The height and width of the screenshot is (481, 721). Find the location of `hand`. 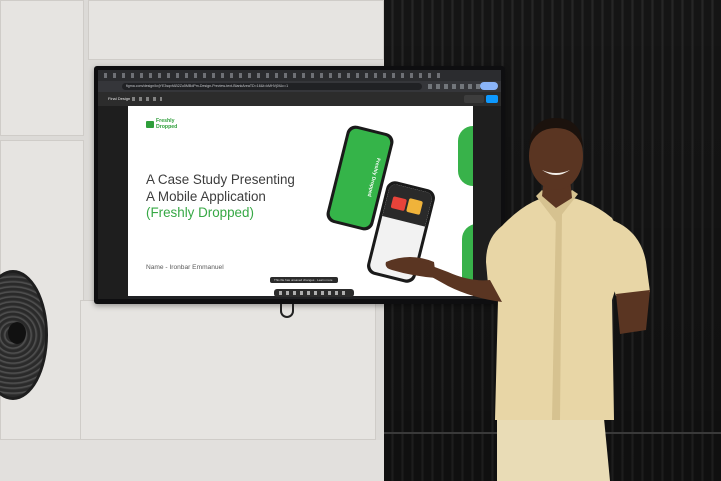

hand is located at coordinates (410, 267).